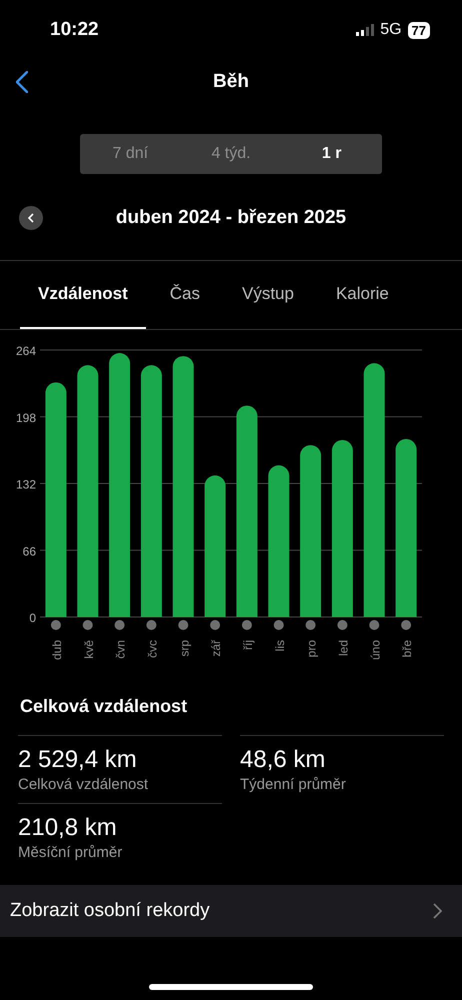  What do you see at coordinates (77, 760) in the screenshot?
I see `stat-value: 2 529,4 km` at bounding box center [77, 760].